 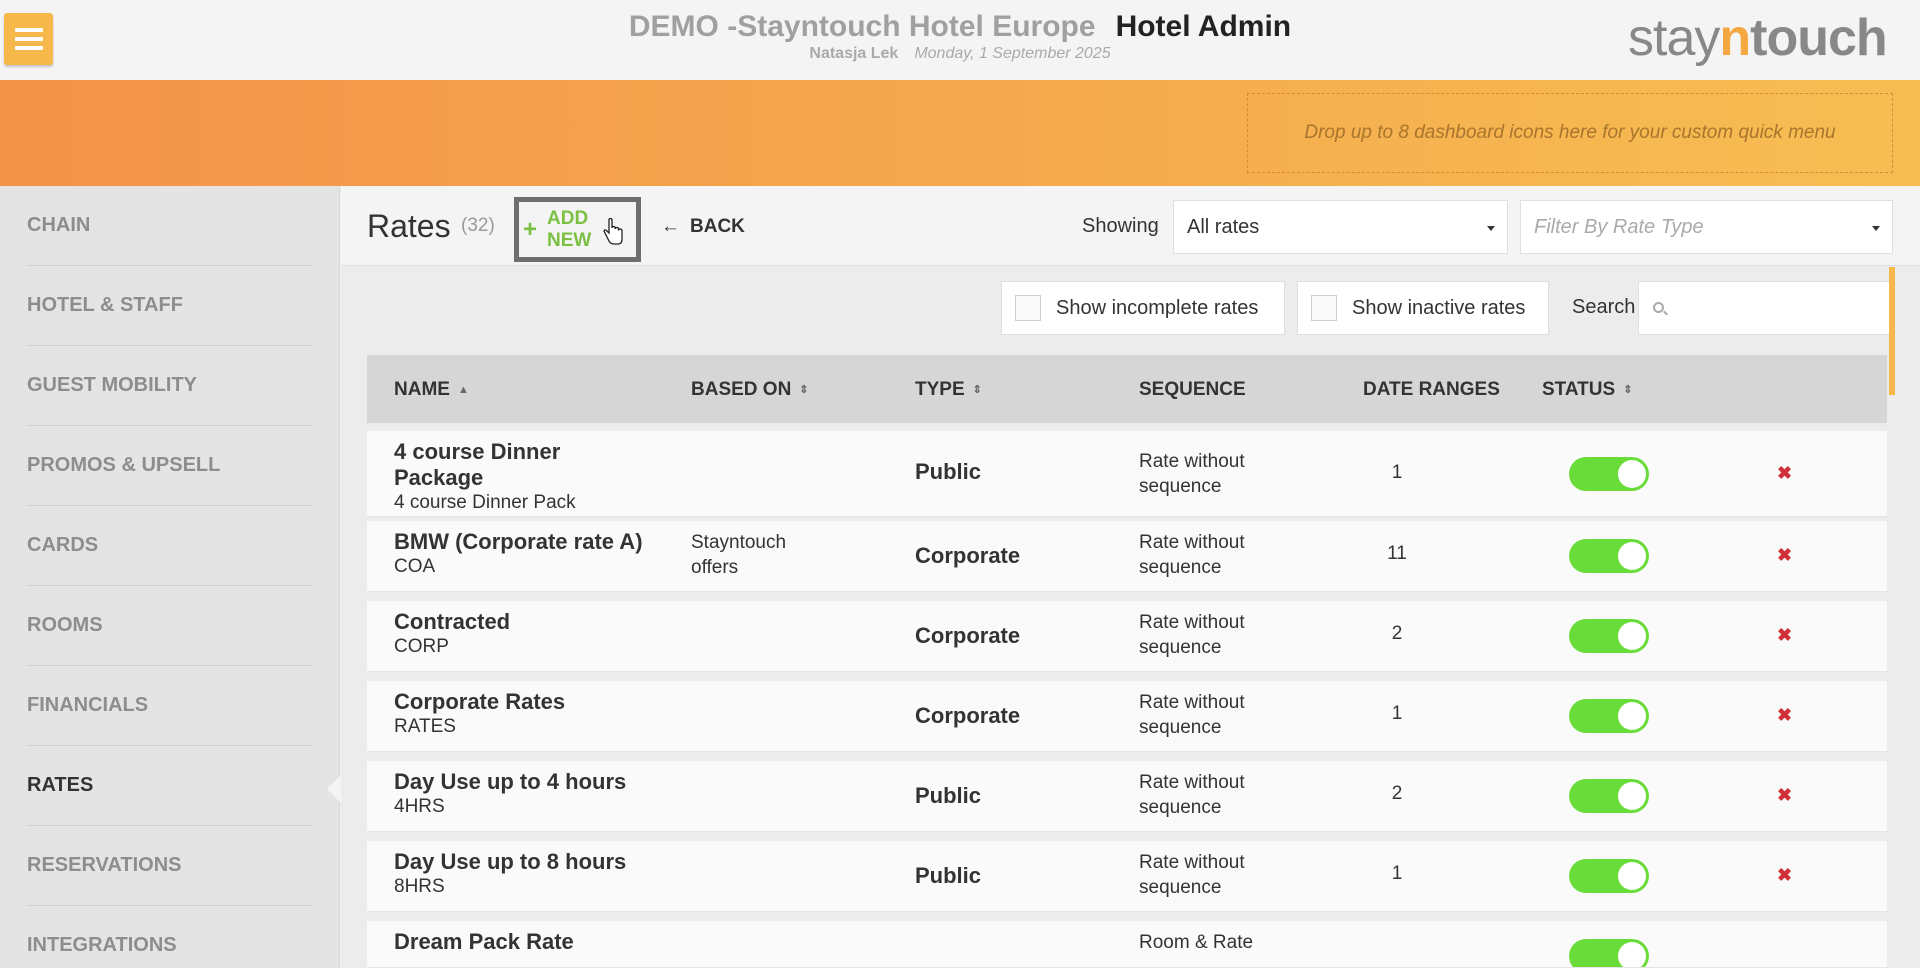 I want to click on column-header-status: STATUS ⇕, so click(x=1587, y=390).